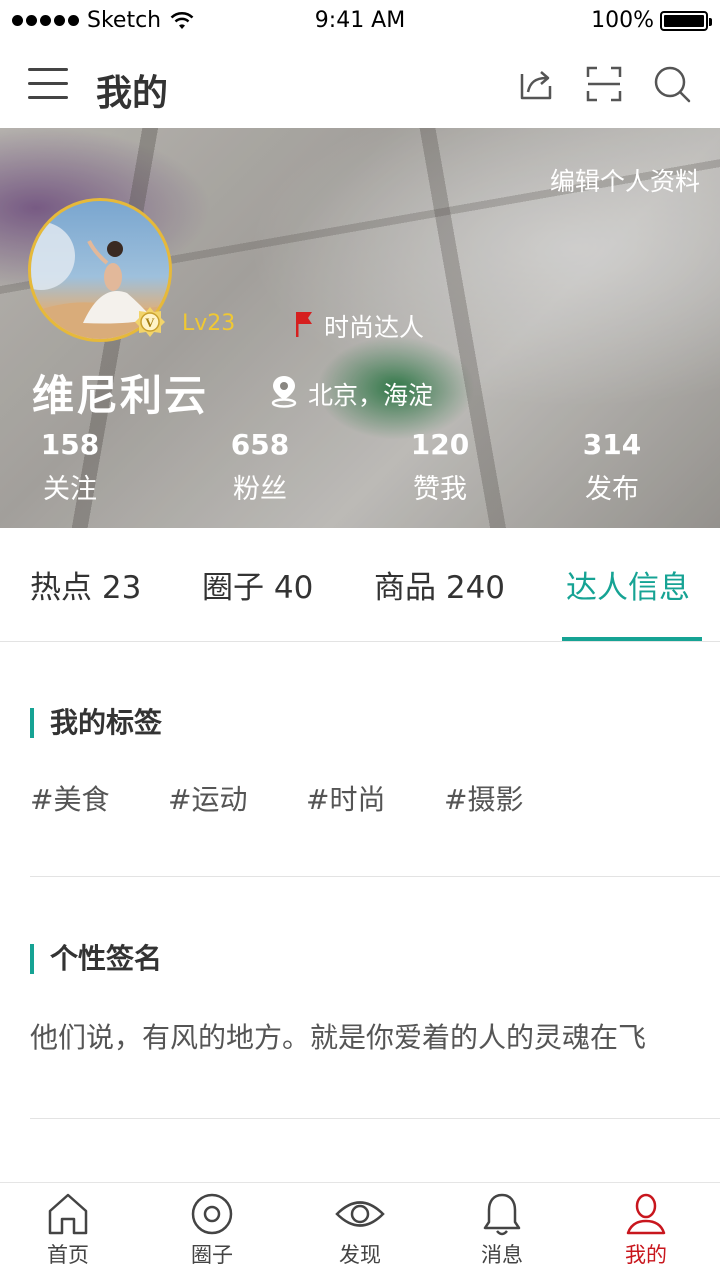 This screenshot has height=1280, width=720. Describe the element at coordinates (284, 392) in the screenshot. I see `location-icon` at that location.